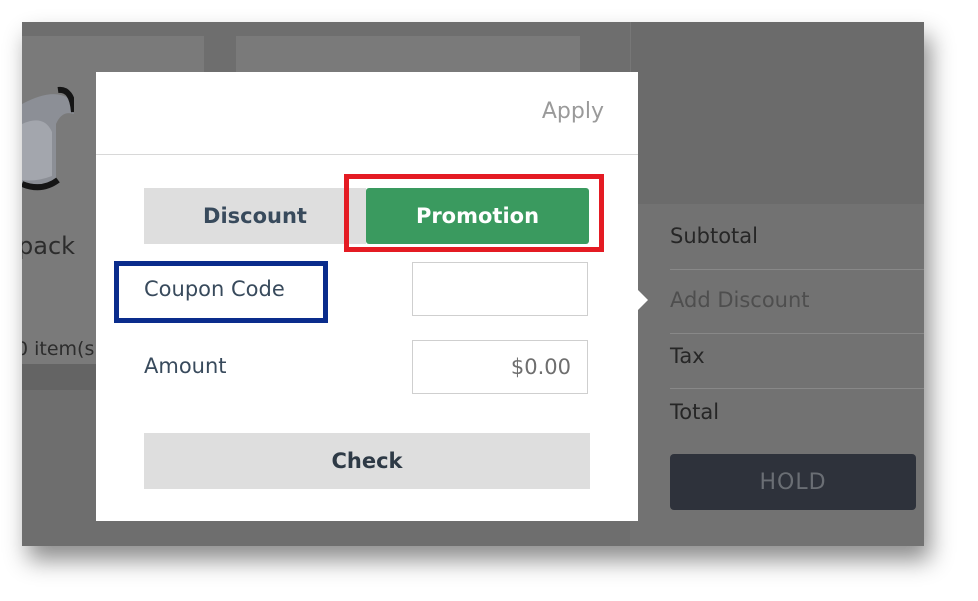 This screenshot has height=601, width=978. Describe the element at coordinates (573, 111) in the screenshot. I see `apply-button: Apply` at that location.